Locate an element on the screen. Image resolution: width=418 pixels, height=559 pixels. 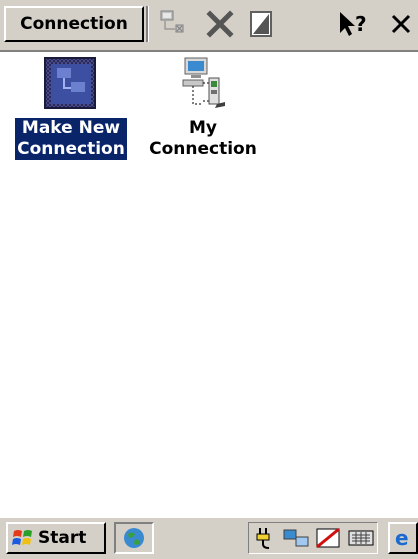
taskbar-app-button is located at coordinates (134, 538).